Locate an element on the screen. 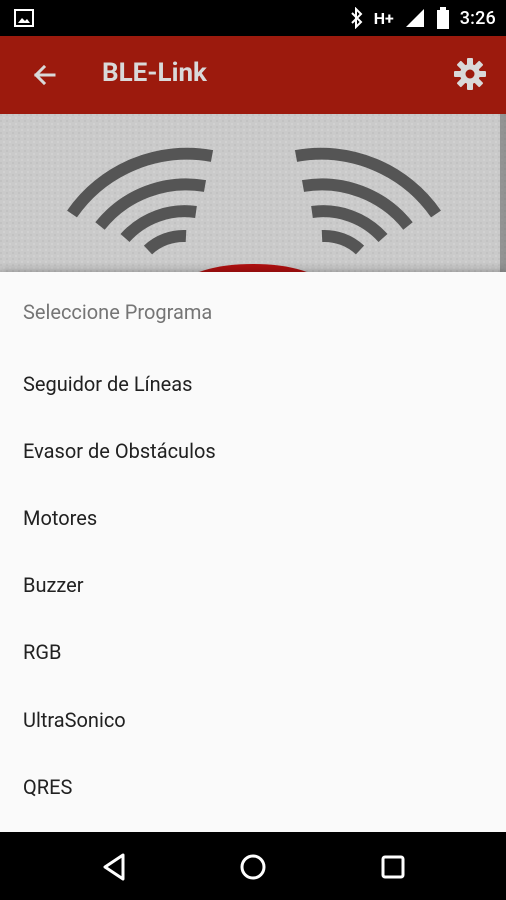 Image resolution: width=506 pixels, height=900 pixels. network-type: H+ is located at coordinates (383, 18).